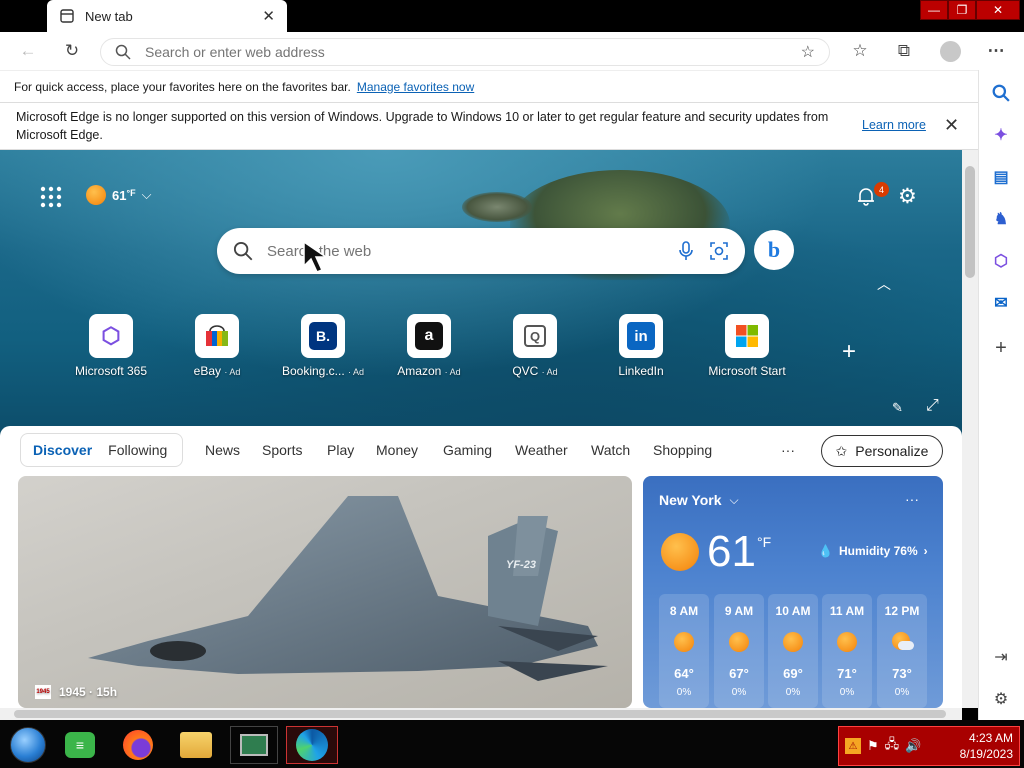  Describe the element at coordinates (1001, 657) in the screenshot. I see `sidebar-hide-icon: ⇥` at that location.